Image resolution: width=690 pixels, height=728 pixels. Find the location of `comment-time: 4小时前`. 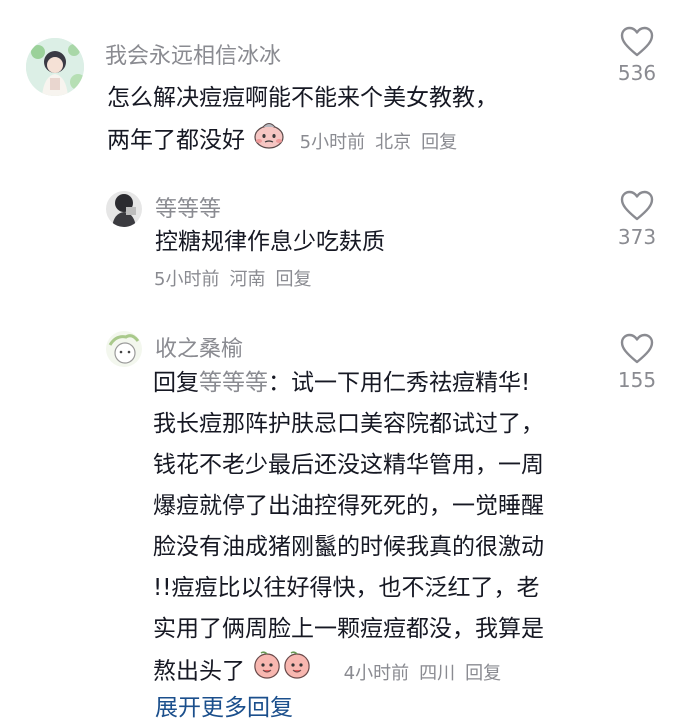

comment-time: 4小时前 is located at coordinates (376, 673).